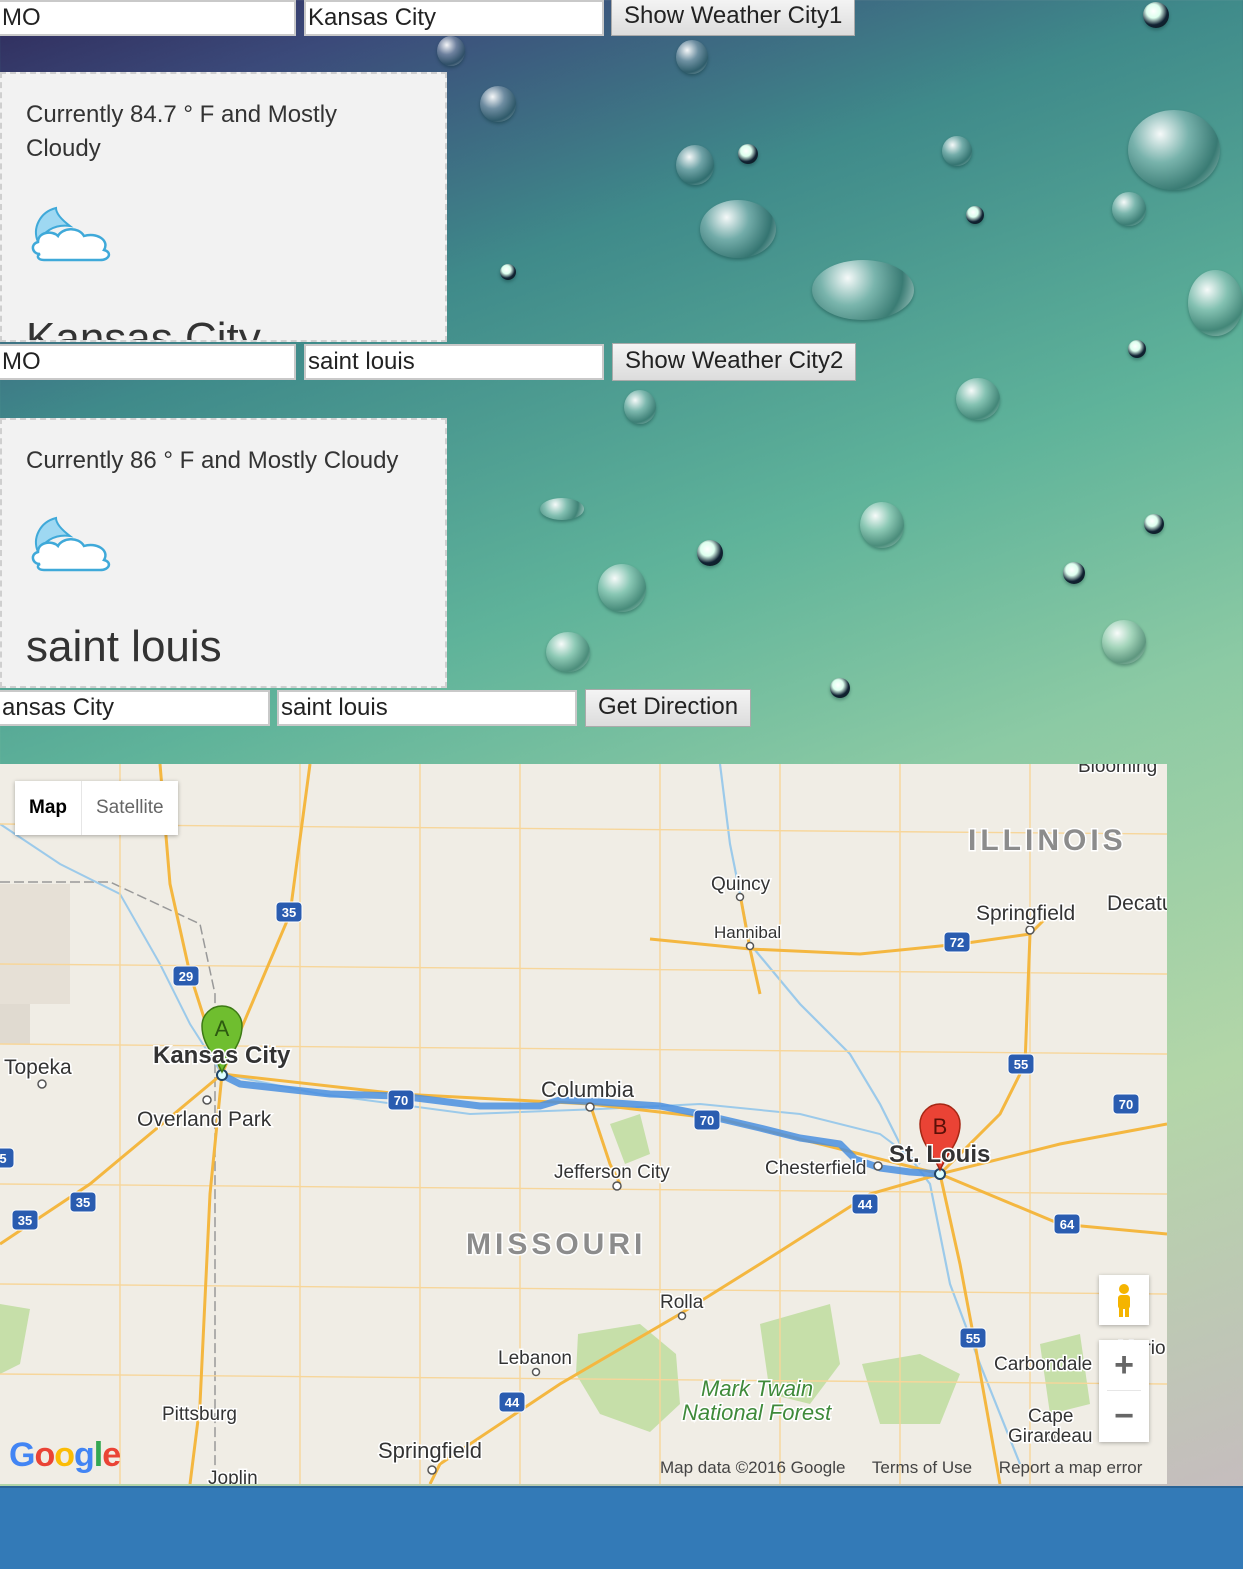  I want to click on google-logo: Google, so click(65, 1455).